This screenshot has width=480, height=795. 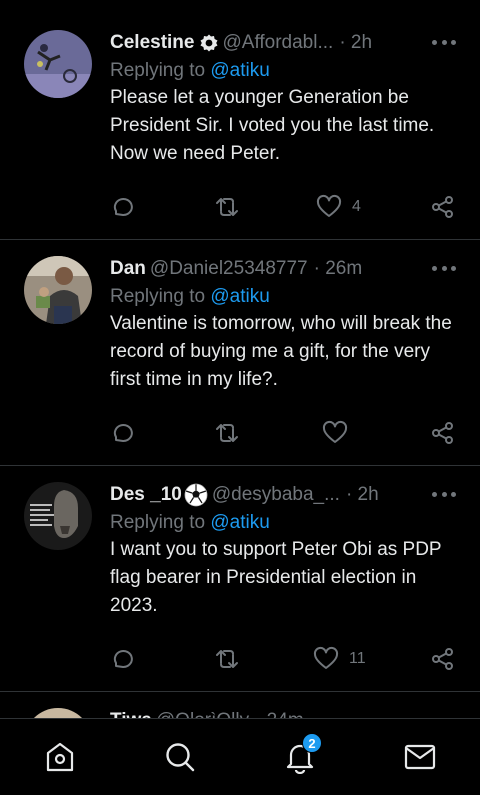 I want to click on display-name: Dan, so click(x=128, y=269).